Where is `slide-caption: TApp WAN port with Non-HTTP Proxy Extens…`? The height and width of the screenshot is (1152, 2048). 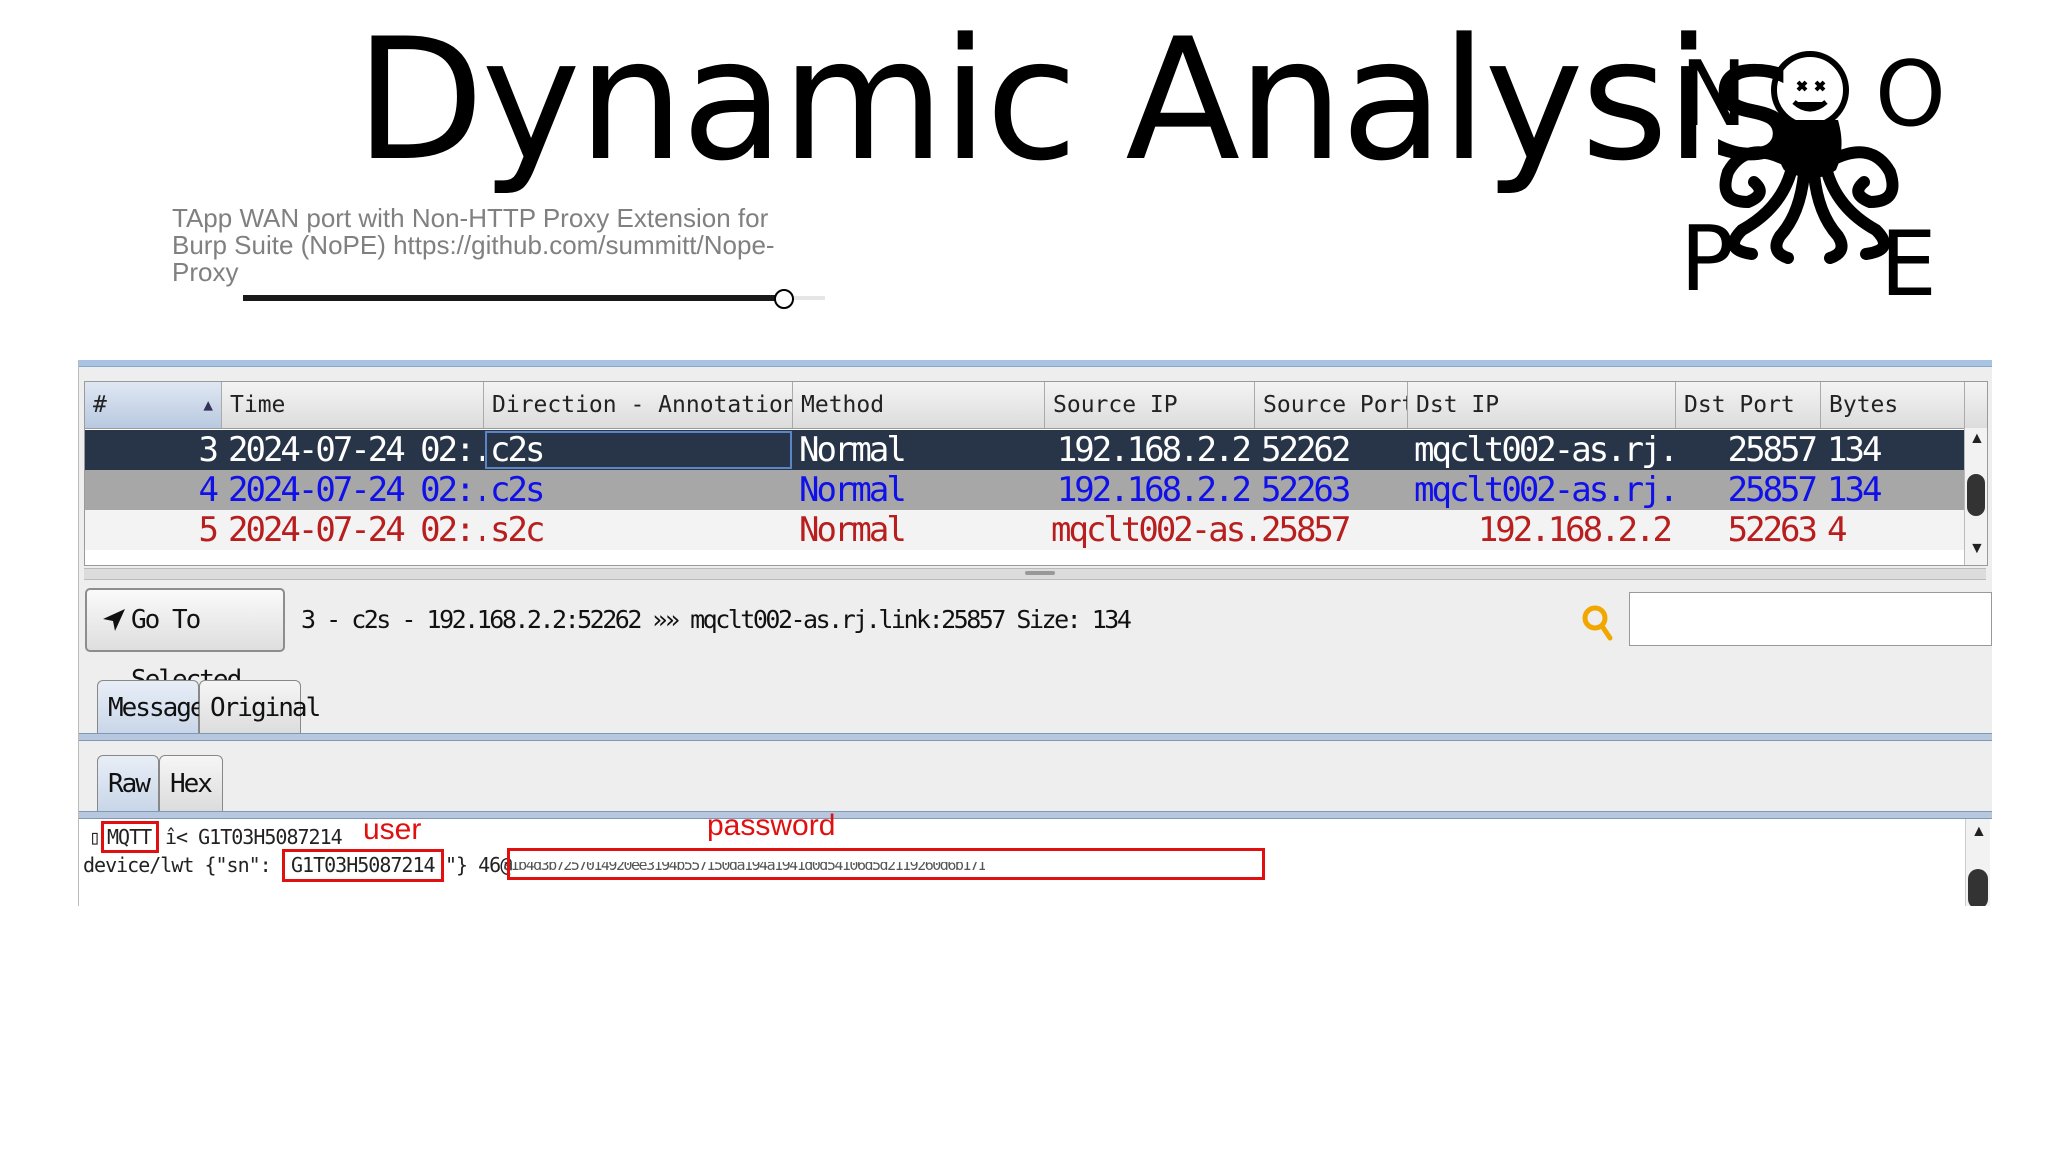
slide-caption: TApp WAN port with Non-HTTP Proxy Extens… is located at coordinates (473, 245).